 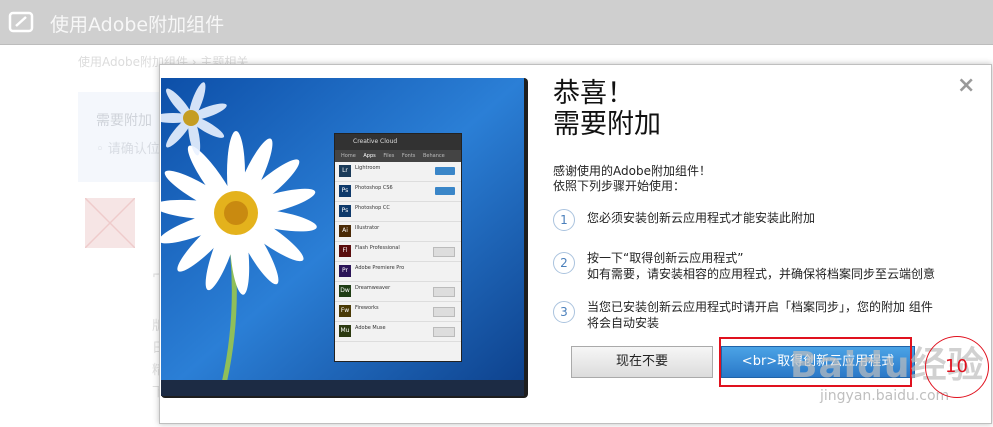 I want to click on cc-app-row: Fw Fireworks, so click(x=398, y=312).